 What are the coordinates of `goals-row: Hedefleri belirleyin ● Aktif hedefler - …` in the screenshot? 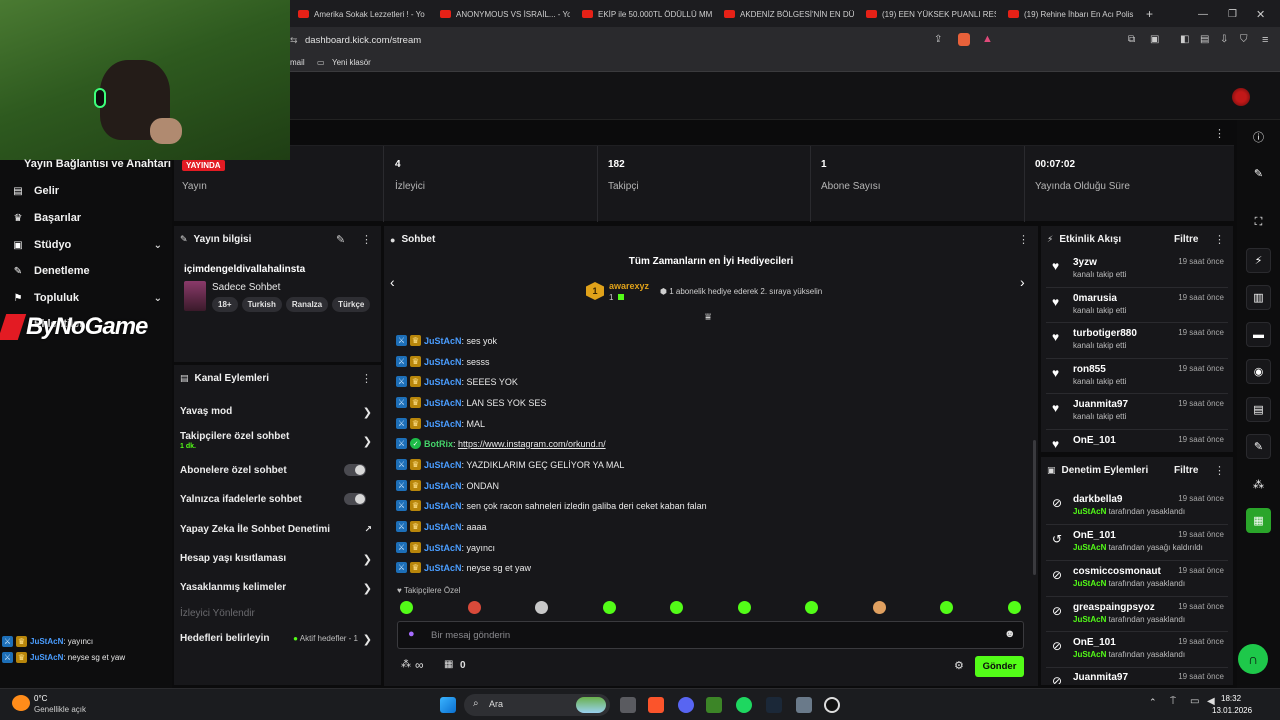 It's located at (276, 639).